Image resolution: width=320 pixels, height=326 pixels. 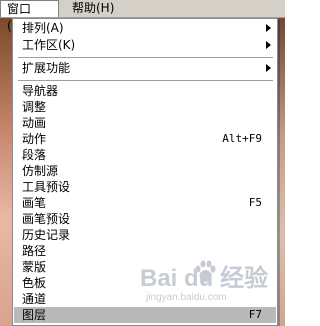 I want to click on menu-item-label: 画笔, so click(x=34, y=203).